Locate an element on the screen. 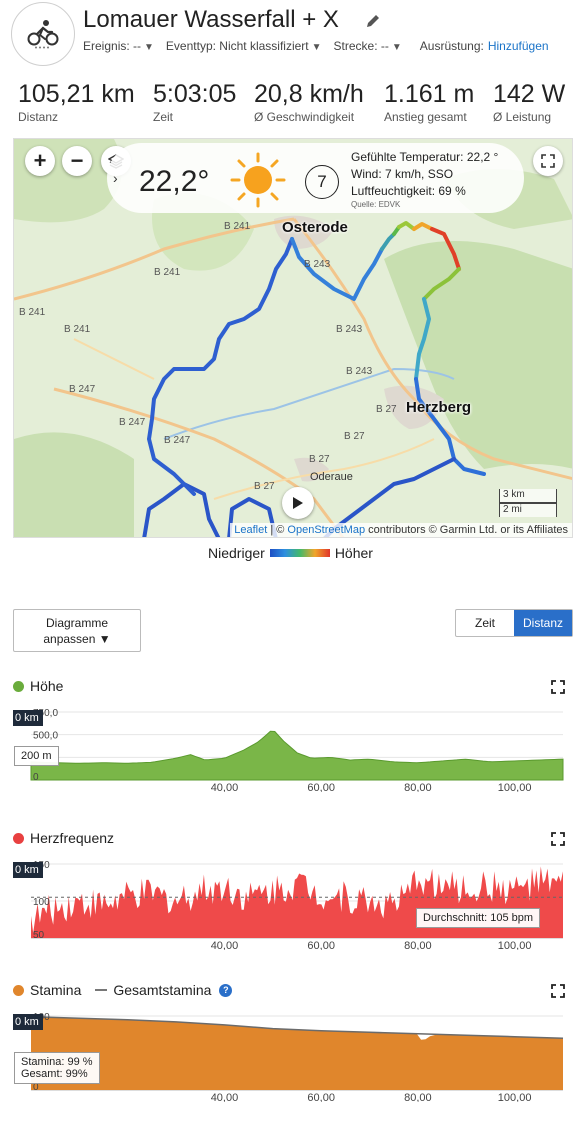 This screenshot has width=585, height=1122. map-legend: Niedriger Höher is located at coordinates (290, 553).